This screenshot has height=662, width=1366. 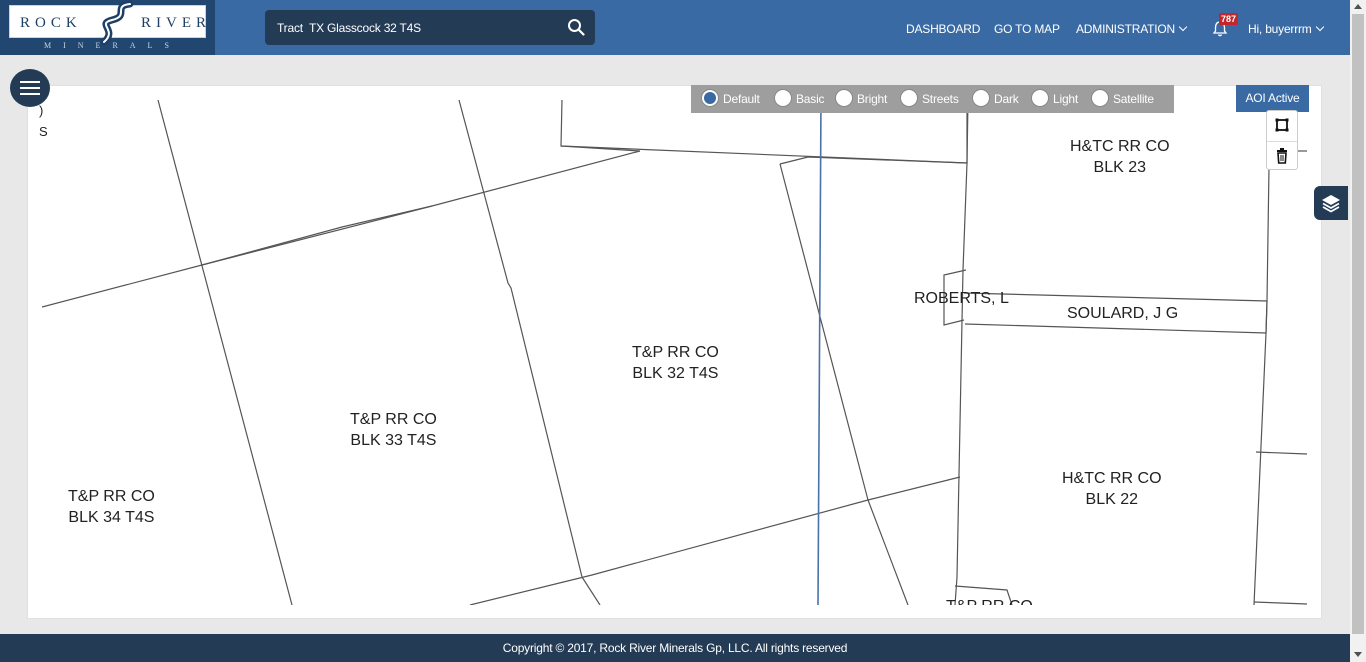 What do you see at coordinates (1133, 99) in the screenshot?
I see `basemap-label: Satellite` at bounding box center [1133, 99].